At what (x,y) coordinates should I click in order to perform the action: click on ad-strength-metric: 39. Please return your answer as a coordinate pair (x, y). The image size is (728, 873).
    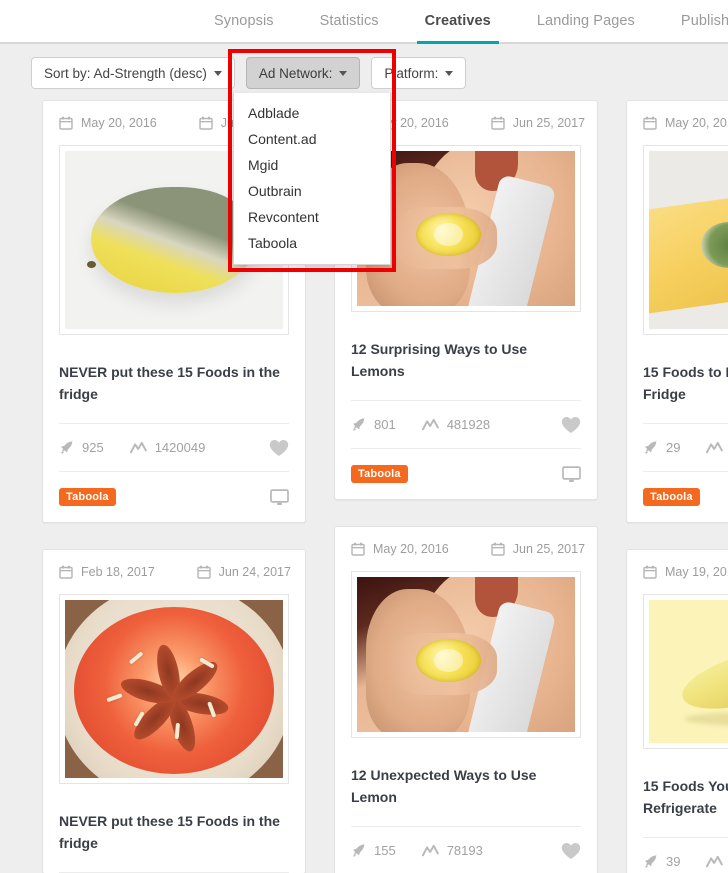
    Looking at the image, I should click on (661, 861).